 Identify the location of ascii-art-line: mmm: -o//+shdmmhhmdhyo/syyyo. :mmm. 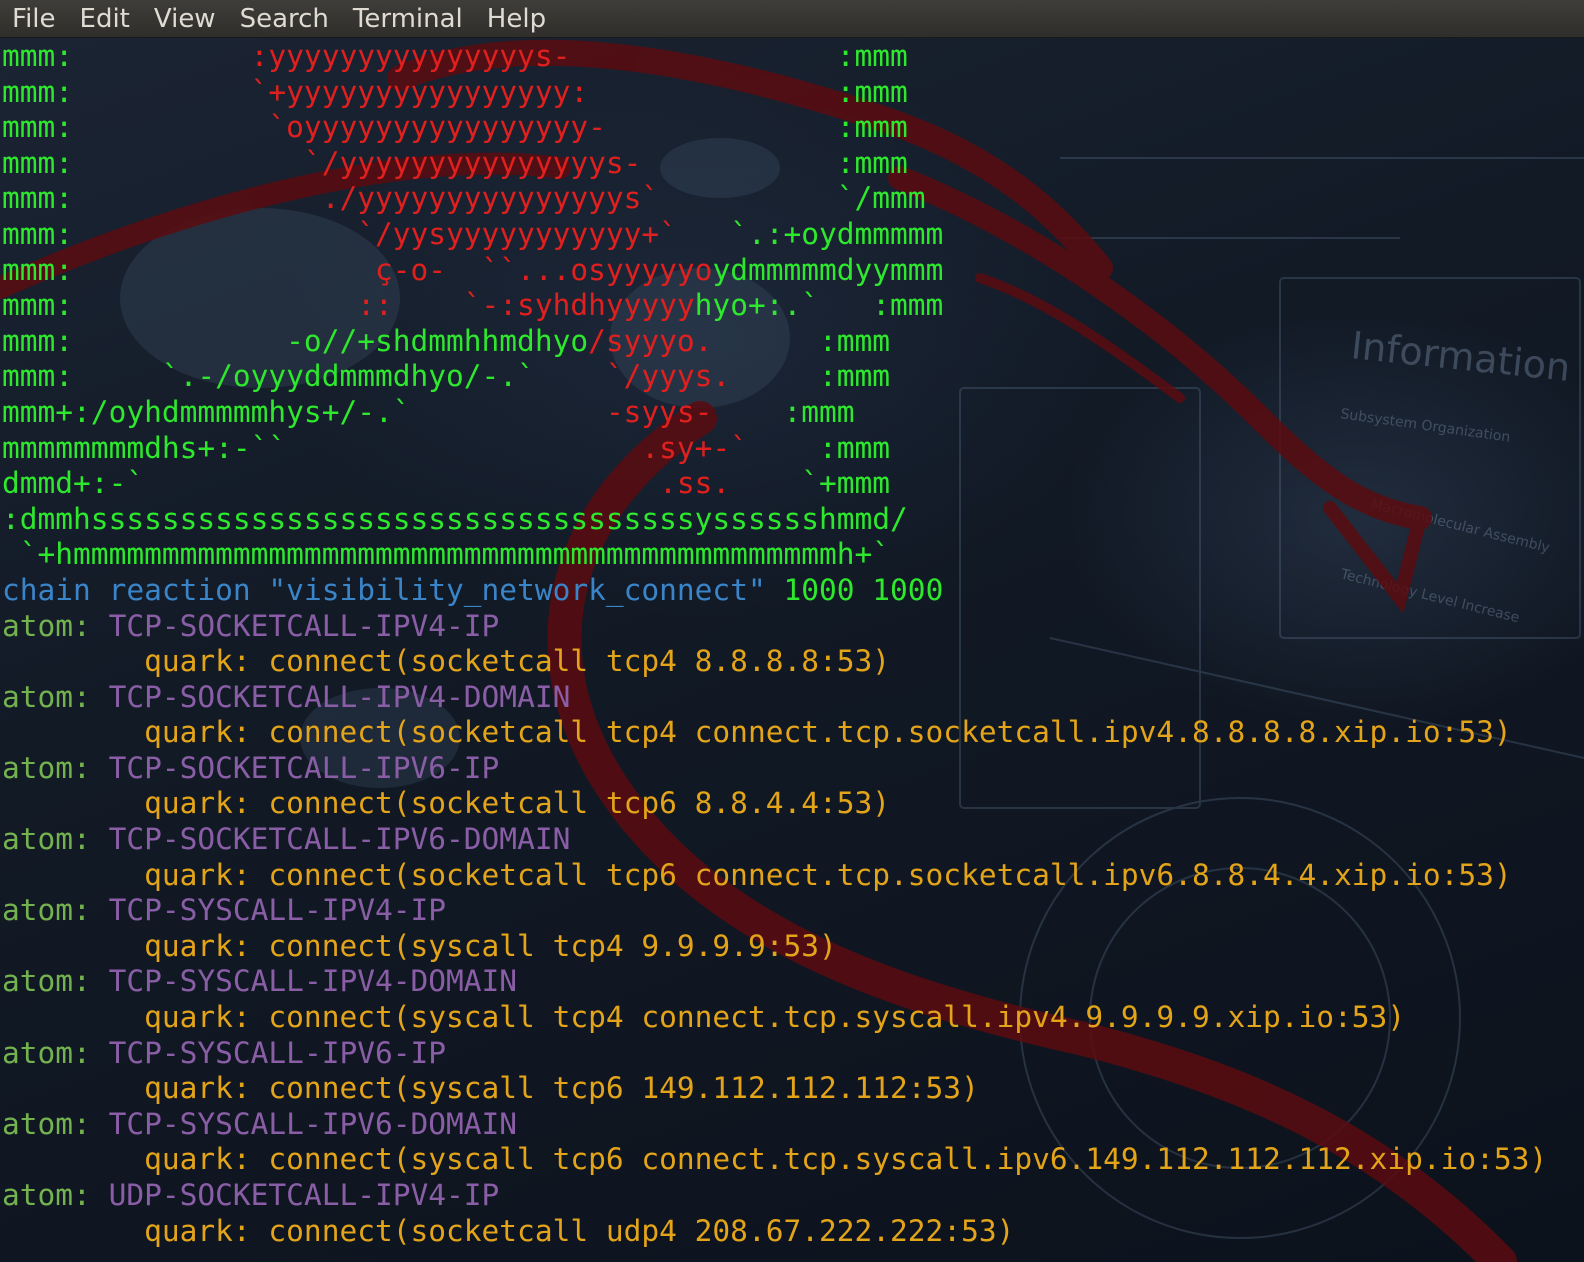
(774, 342).